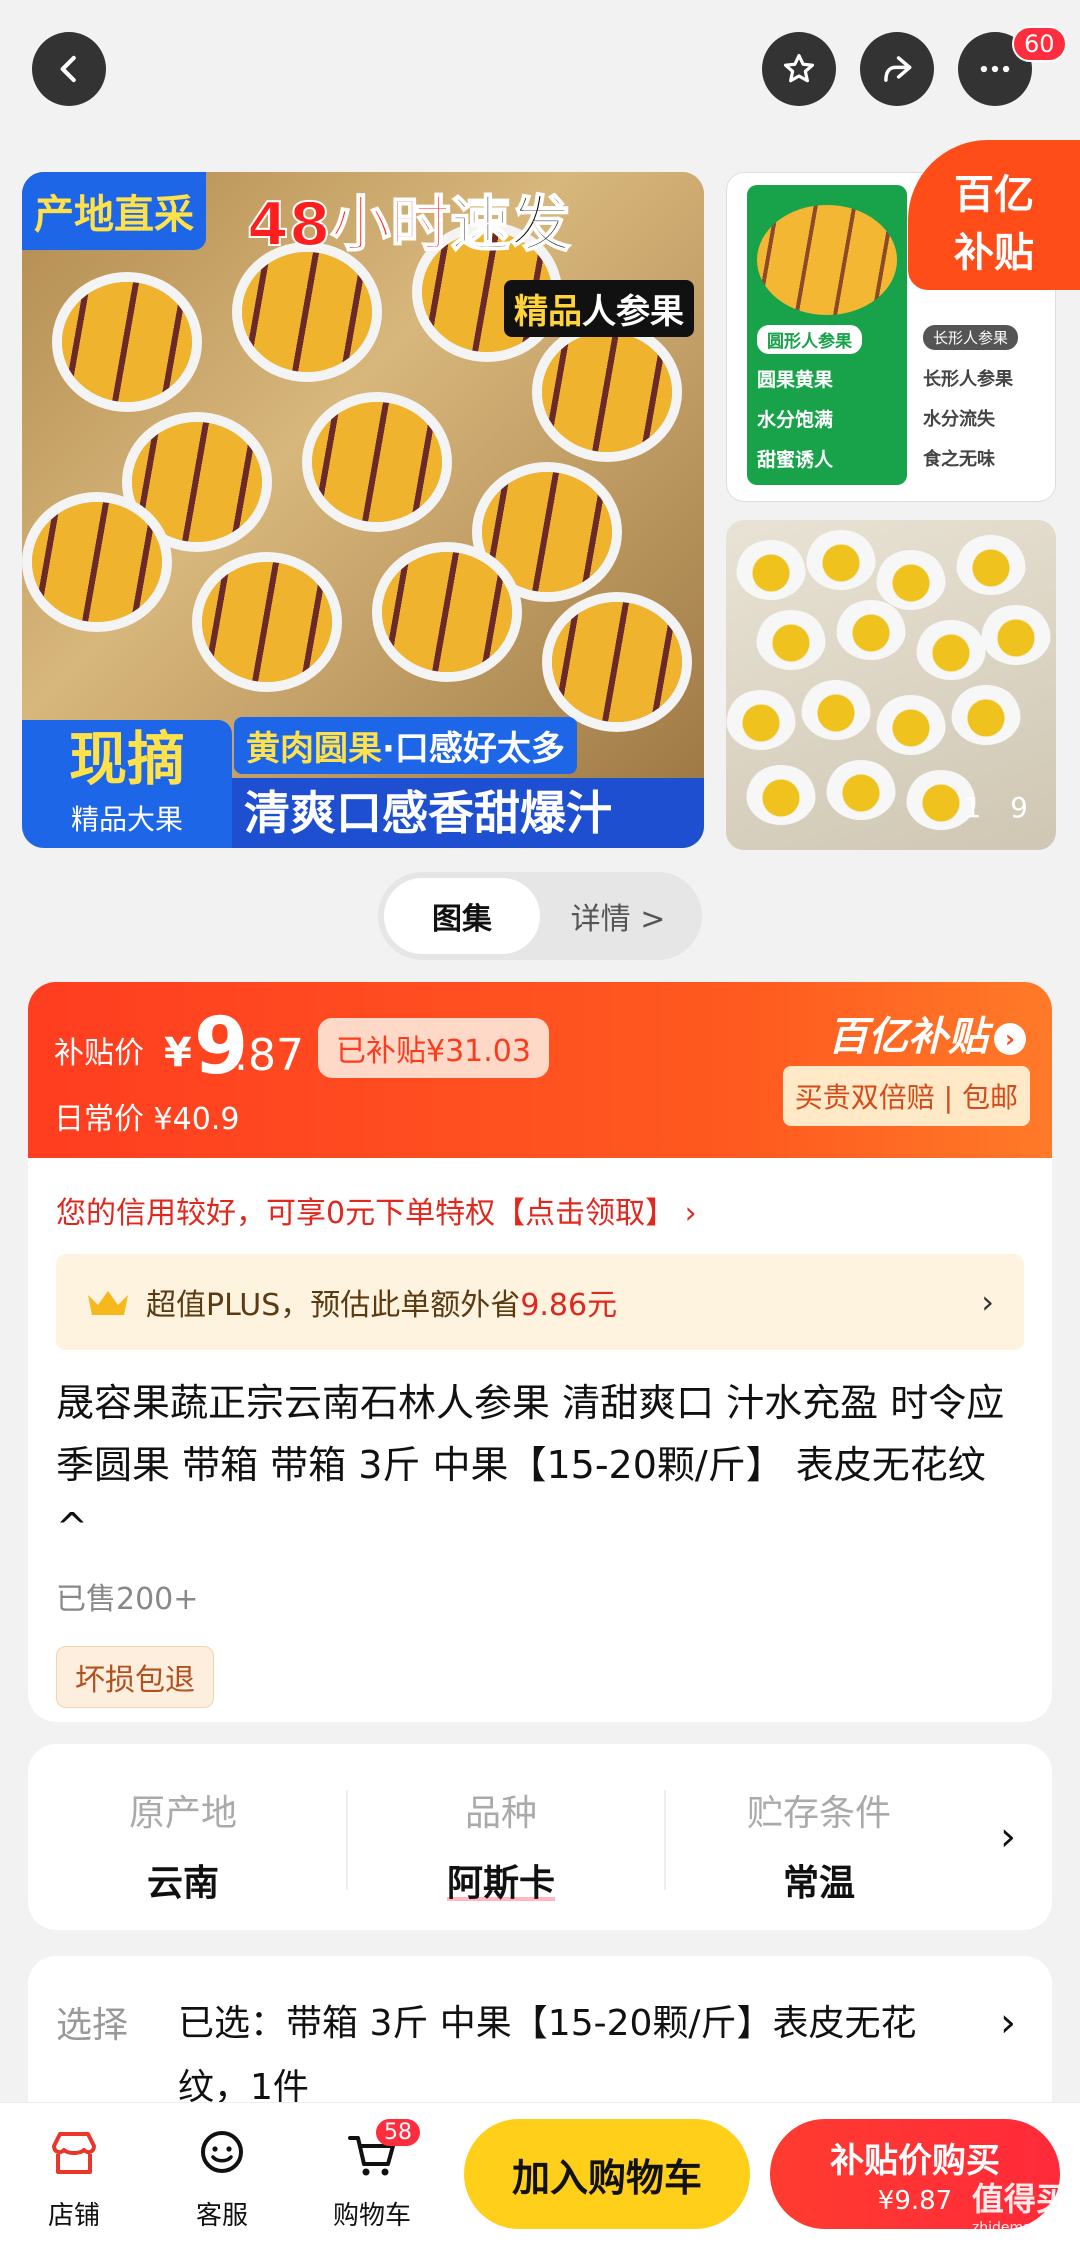 This screenshot has width=1080, height=2242. Describe the element at coordinates (994, 195) in the screenshot. I see `subsidy-badge-line1: 百亿` at that location.